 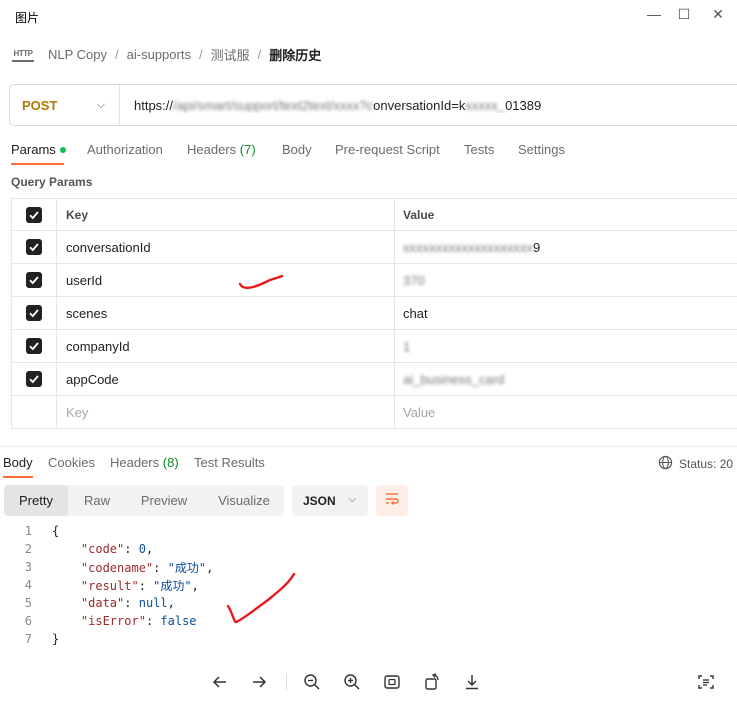 What do you see at coordinates (226, 214) in the screenshot?
I see `column-header-key: Key` at bounding box center [226, 214].